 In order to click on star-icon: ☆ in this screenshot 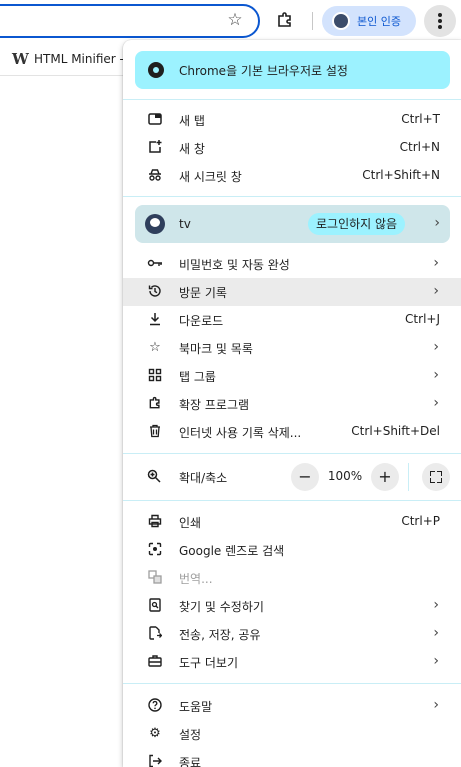, I will do `click(155, 347)`.